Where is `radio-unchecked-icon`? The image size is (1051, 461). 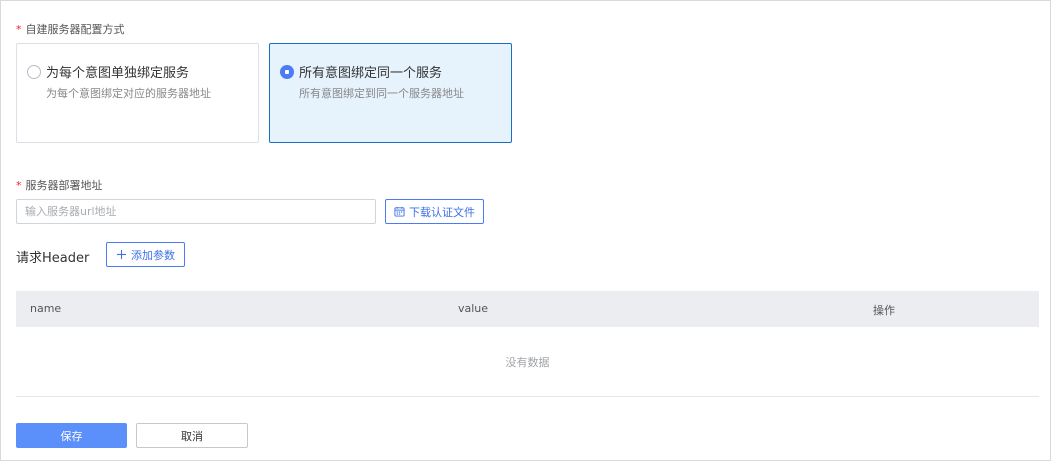
radio-unchecked-icon is located at coordinates (34, 72).